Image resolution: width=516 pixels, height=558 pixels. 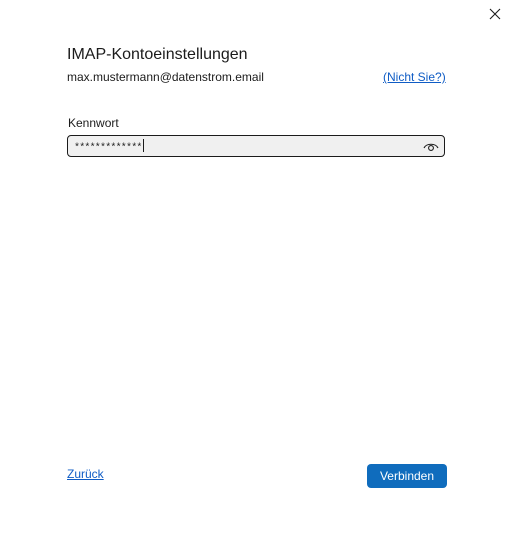 What do you see at coordinates (407, 476) in the screenshot?
I see `connect-button: Verbinden` at bounding box center [407, 476].